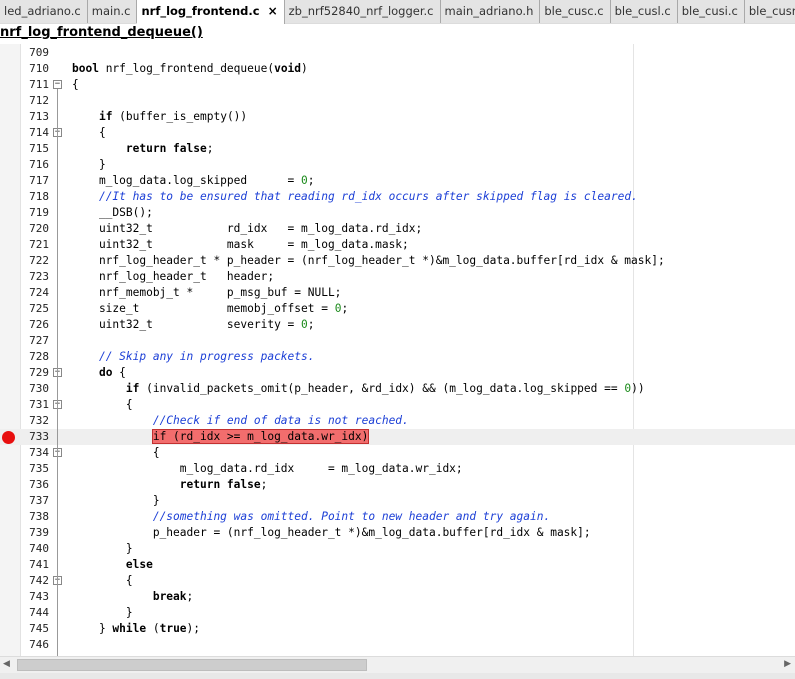 The width and height of the screenshot is (795, 679). Describe the element at coordinates (397, 69) in the screenshot. I see `code-line: 710 bool nrf_log_frontend_dequeue(void)` at that location.